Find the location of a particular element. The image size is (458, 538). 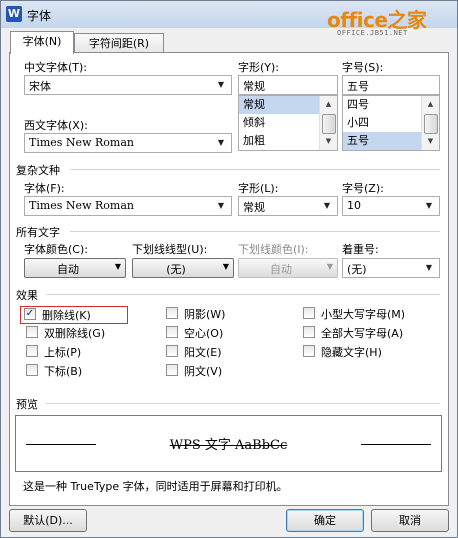

size-list: 四号 小四 五号 ▲ ▼ is located at coordinates (391, 123).